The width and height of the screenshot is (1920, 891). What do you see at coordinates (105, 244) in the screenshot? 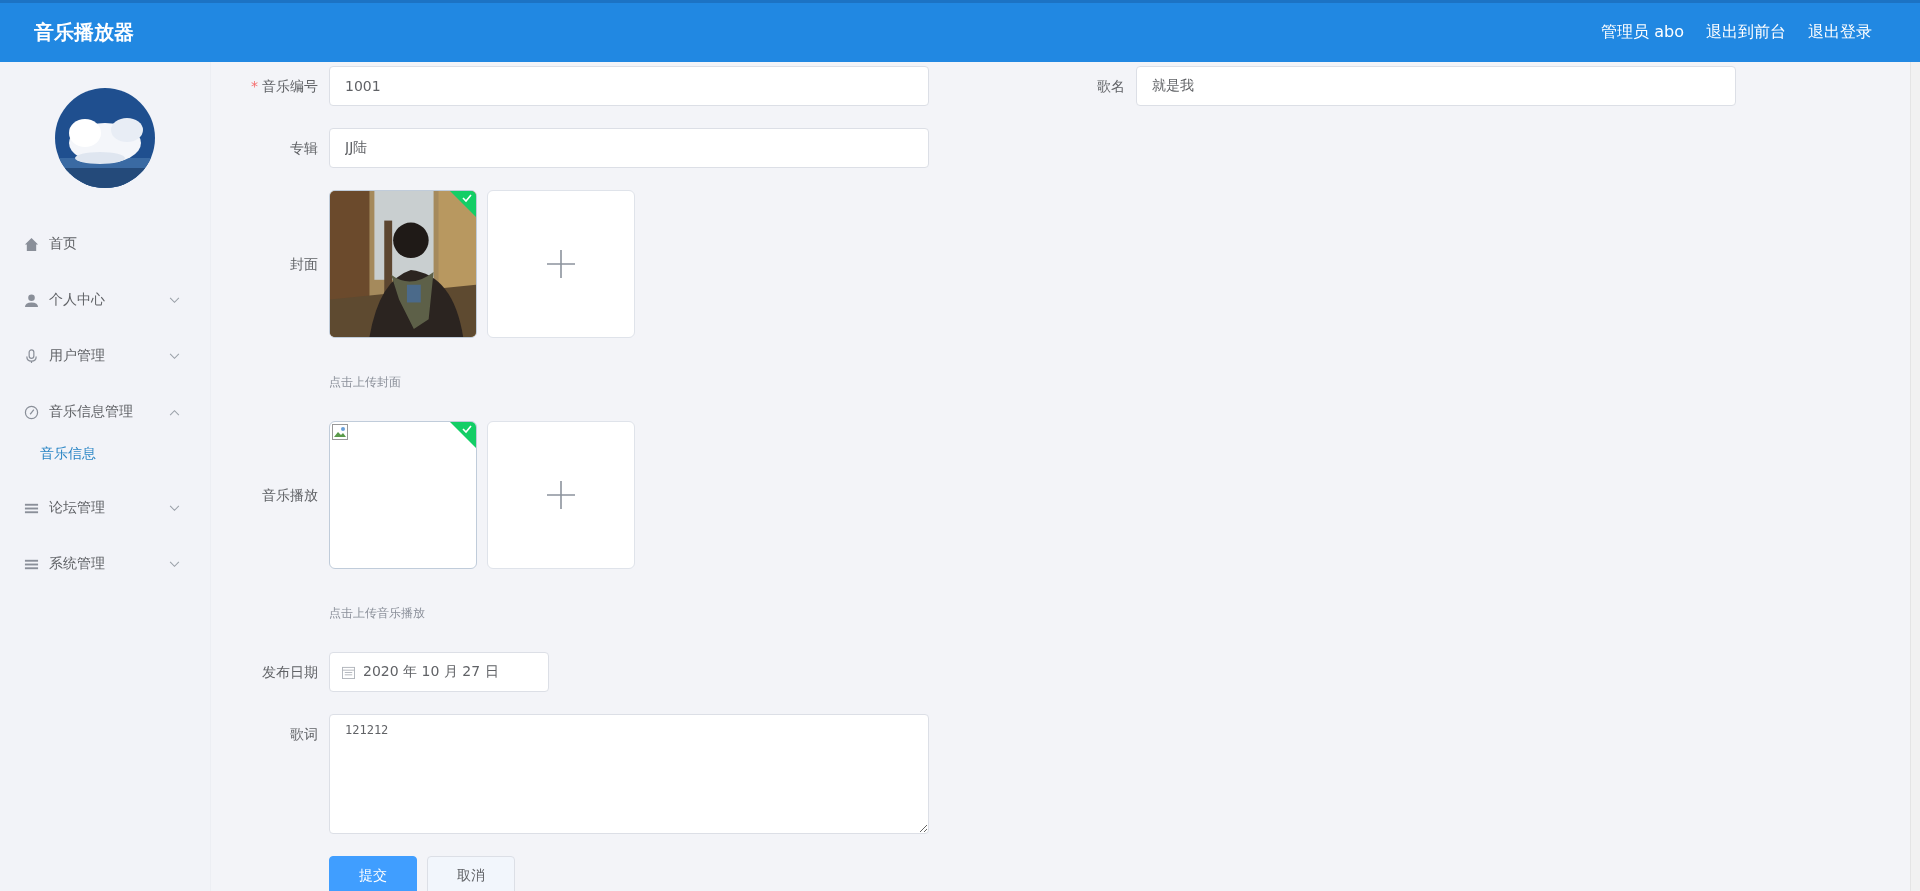
I see `menu-item: 首页` at bounding box center [105, 244].